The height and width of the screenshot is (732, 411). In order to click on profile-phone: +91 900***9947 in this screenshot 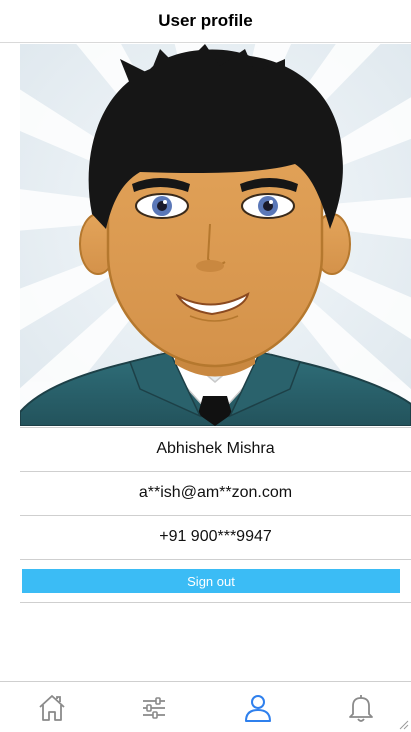, I will do `click(215, 536)`.